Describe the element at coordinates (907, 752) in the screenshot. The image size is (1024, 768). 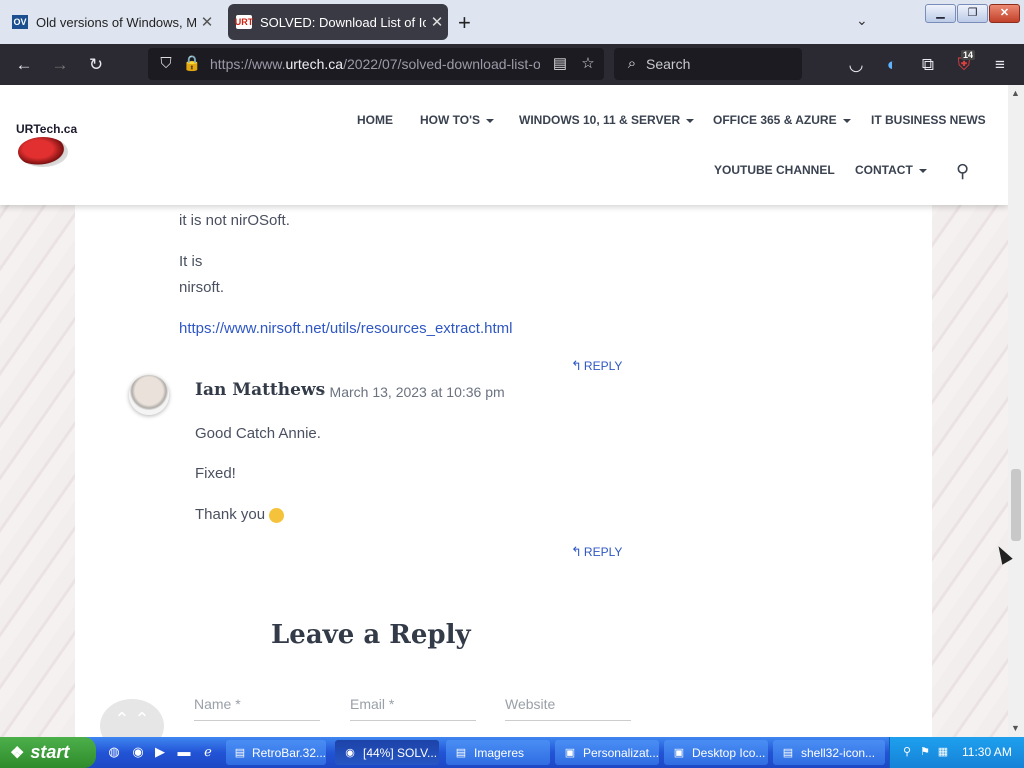
I see `tray-search-icon: ⚲` at that location.